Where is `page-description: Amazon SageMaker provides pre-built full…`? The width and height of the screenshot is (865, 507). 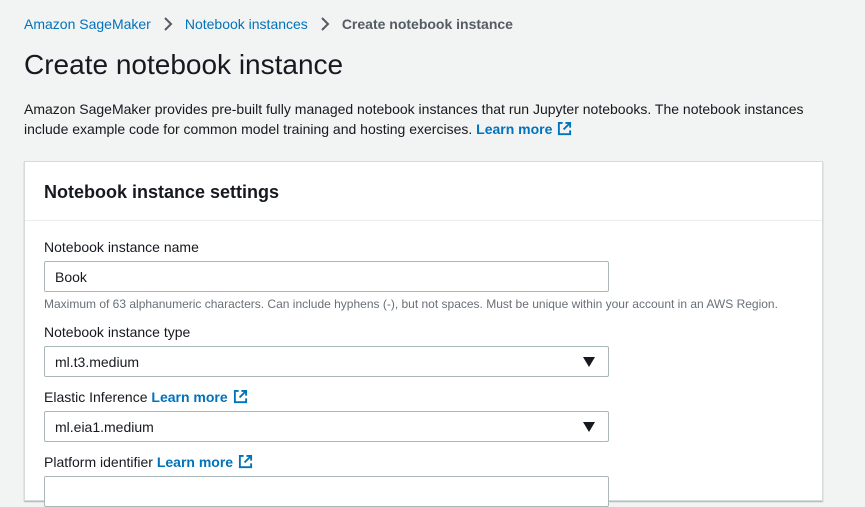 page-description: Amazon SageMaker provides pre-built full… is located at coordinates (431, 119).